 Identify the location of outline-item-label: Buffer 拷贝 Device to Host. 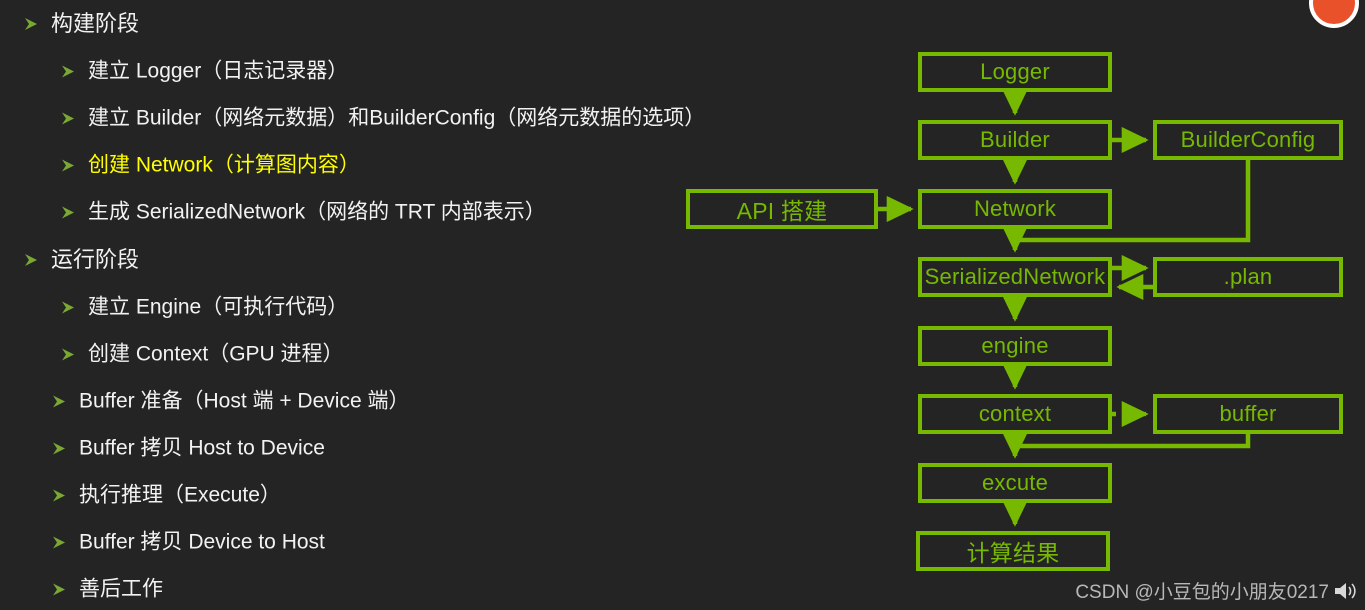
(202, 542).